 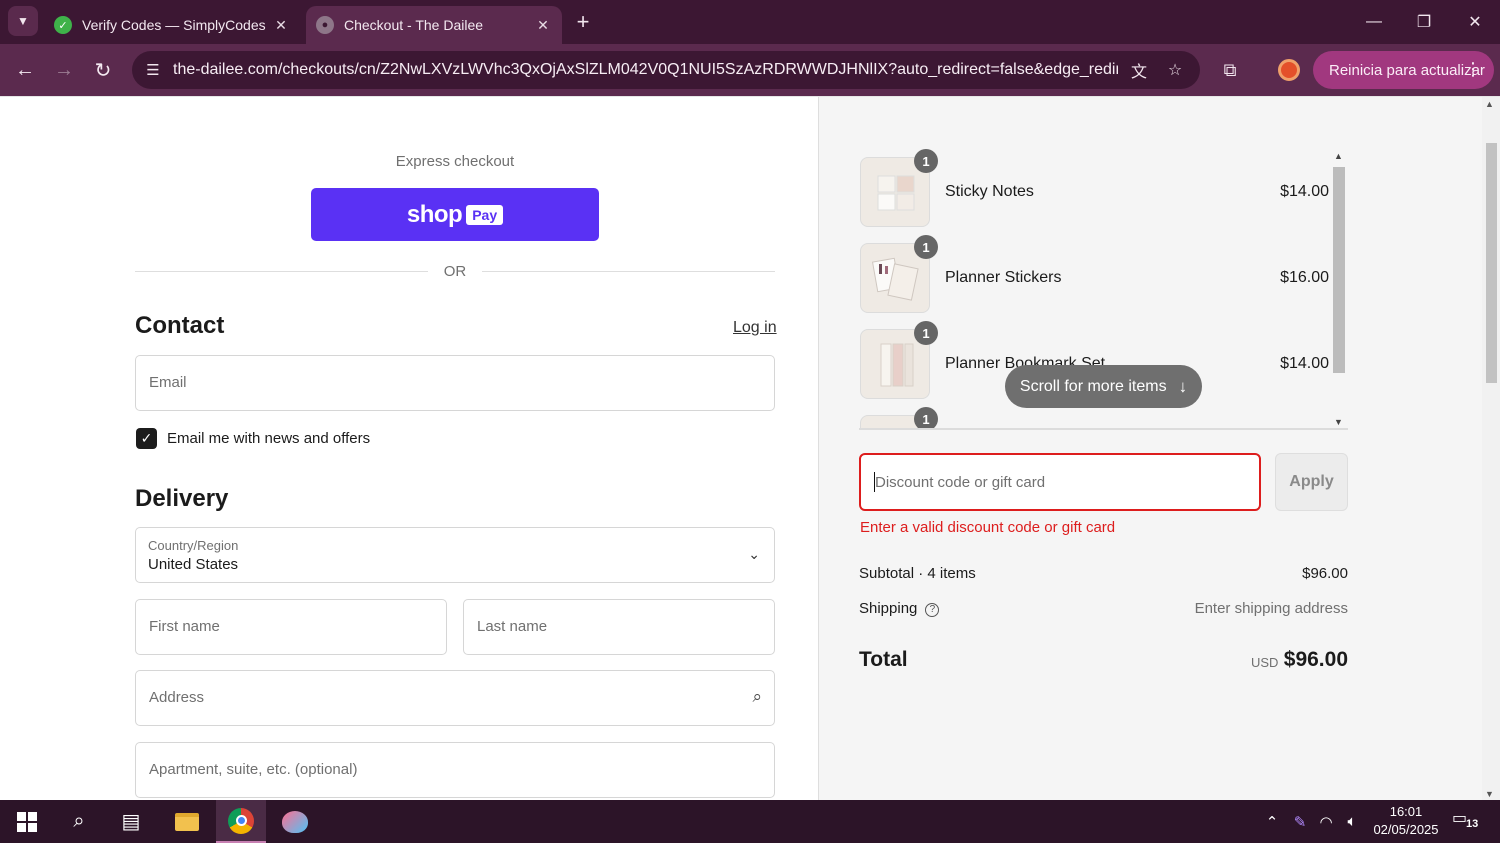 What do you see at coordinates (1473, 69) in the screenshot?
I see `menu-dots-icon: ⋮` at bounding box center [1473, 69].